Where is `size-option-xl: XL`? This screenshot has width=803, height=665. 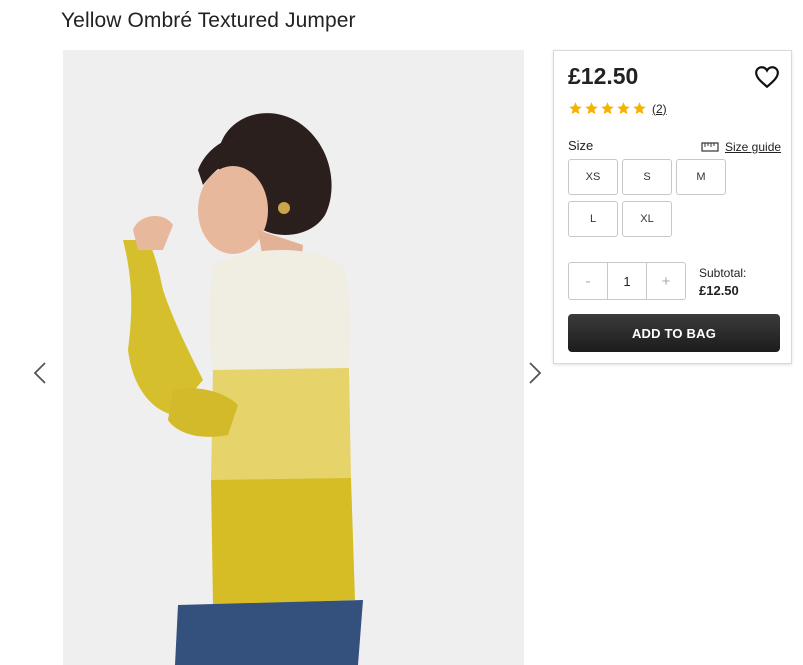
size-option-xl: XL is located at coordinates (647, 219).